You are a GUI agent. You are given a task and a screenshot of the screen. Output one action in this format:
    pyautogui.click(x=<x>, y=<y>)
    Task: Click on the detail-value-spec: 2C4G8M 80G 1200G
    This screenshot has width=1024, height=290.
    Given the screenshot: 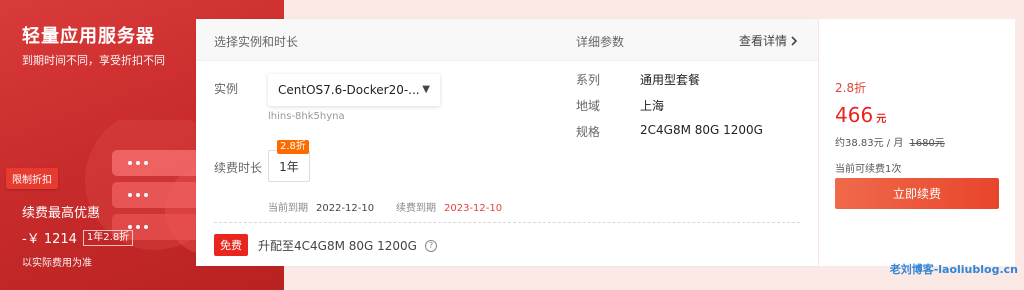 What is the action you would take?
    pyautogui.click(x=701, y=130)
    